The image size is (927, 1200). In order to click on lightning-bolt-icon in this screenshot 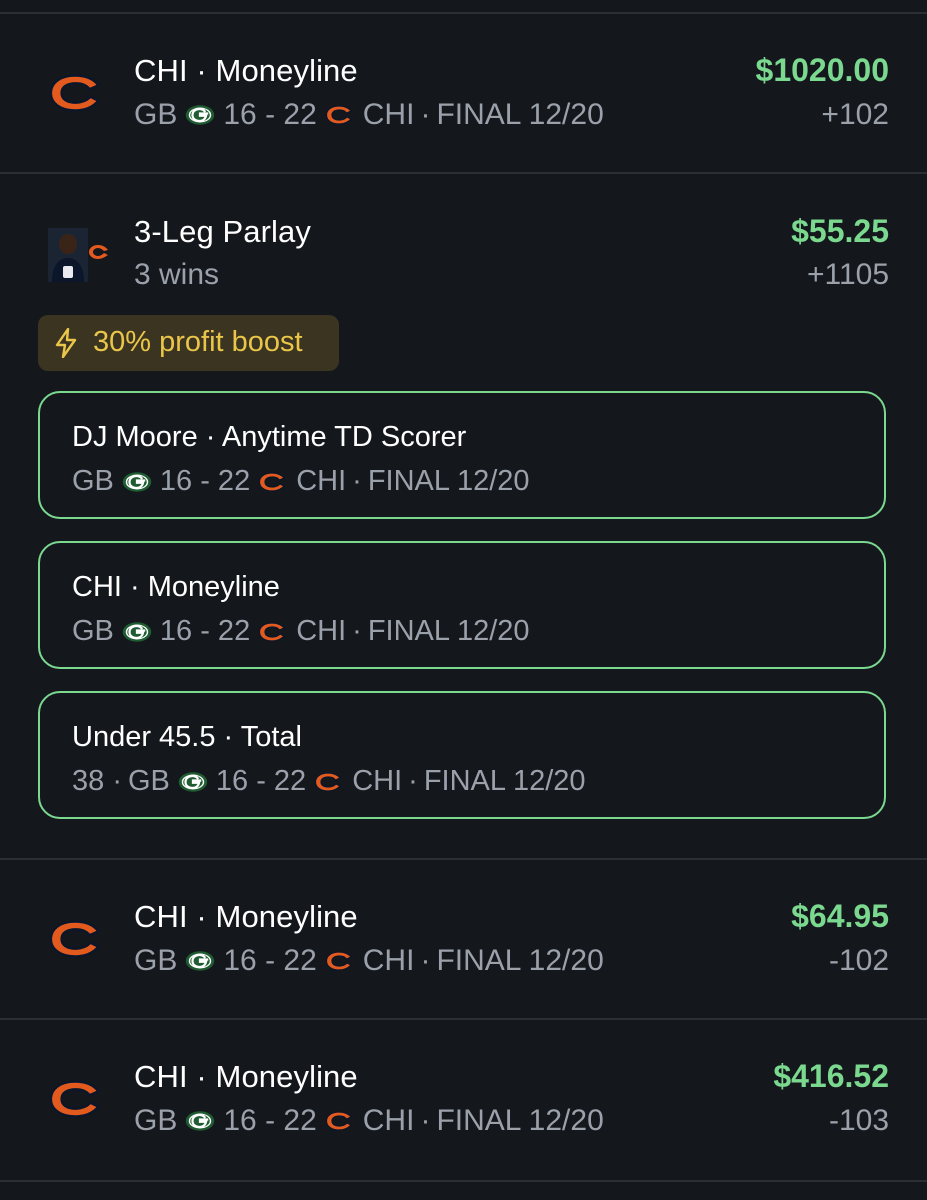, I will do `click(66, 343)`.